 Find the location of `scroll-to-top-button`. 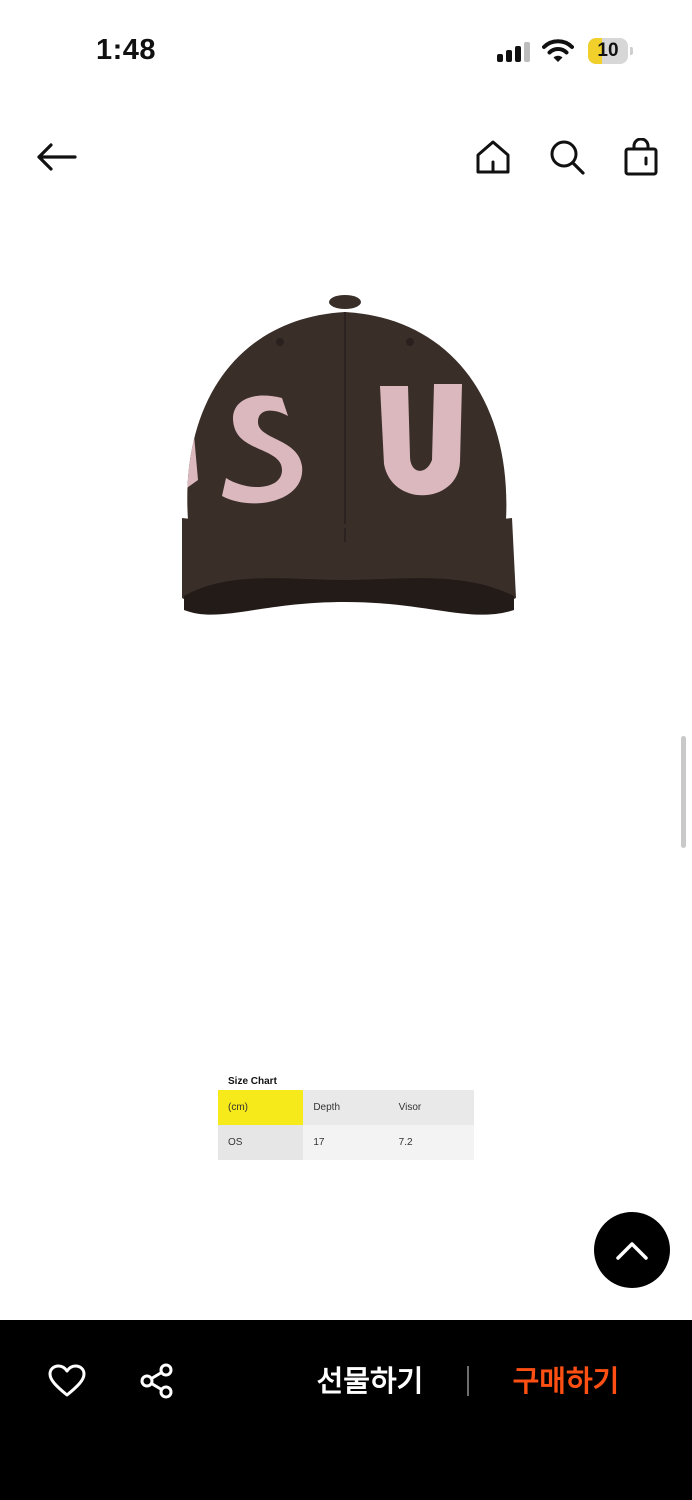

scroll-to-top-button is located at coordinates (632, 1250).